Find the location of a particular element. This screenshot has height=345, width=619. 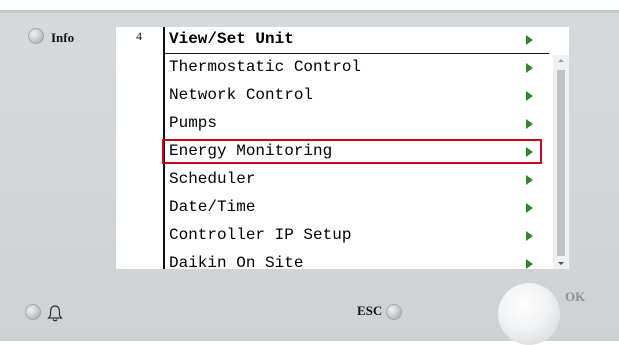

title-arrow-icon is located at coordinates (529, 40).